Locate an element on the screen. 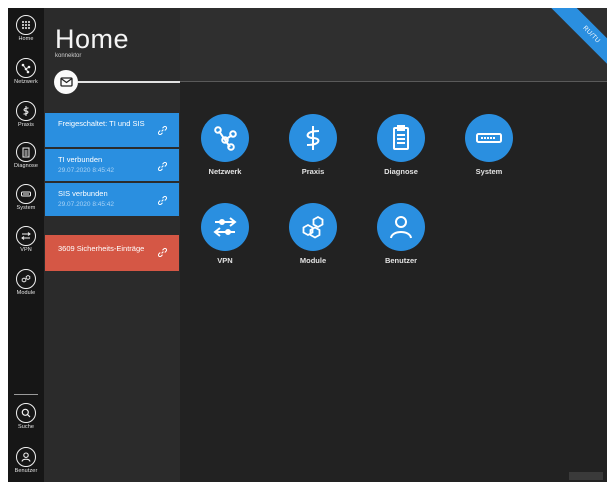 This screenshot has height=482, width=607. rail-item-home: Home is located at coordinates (26, 29).